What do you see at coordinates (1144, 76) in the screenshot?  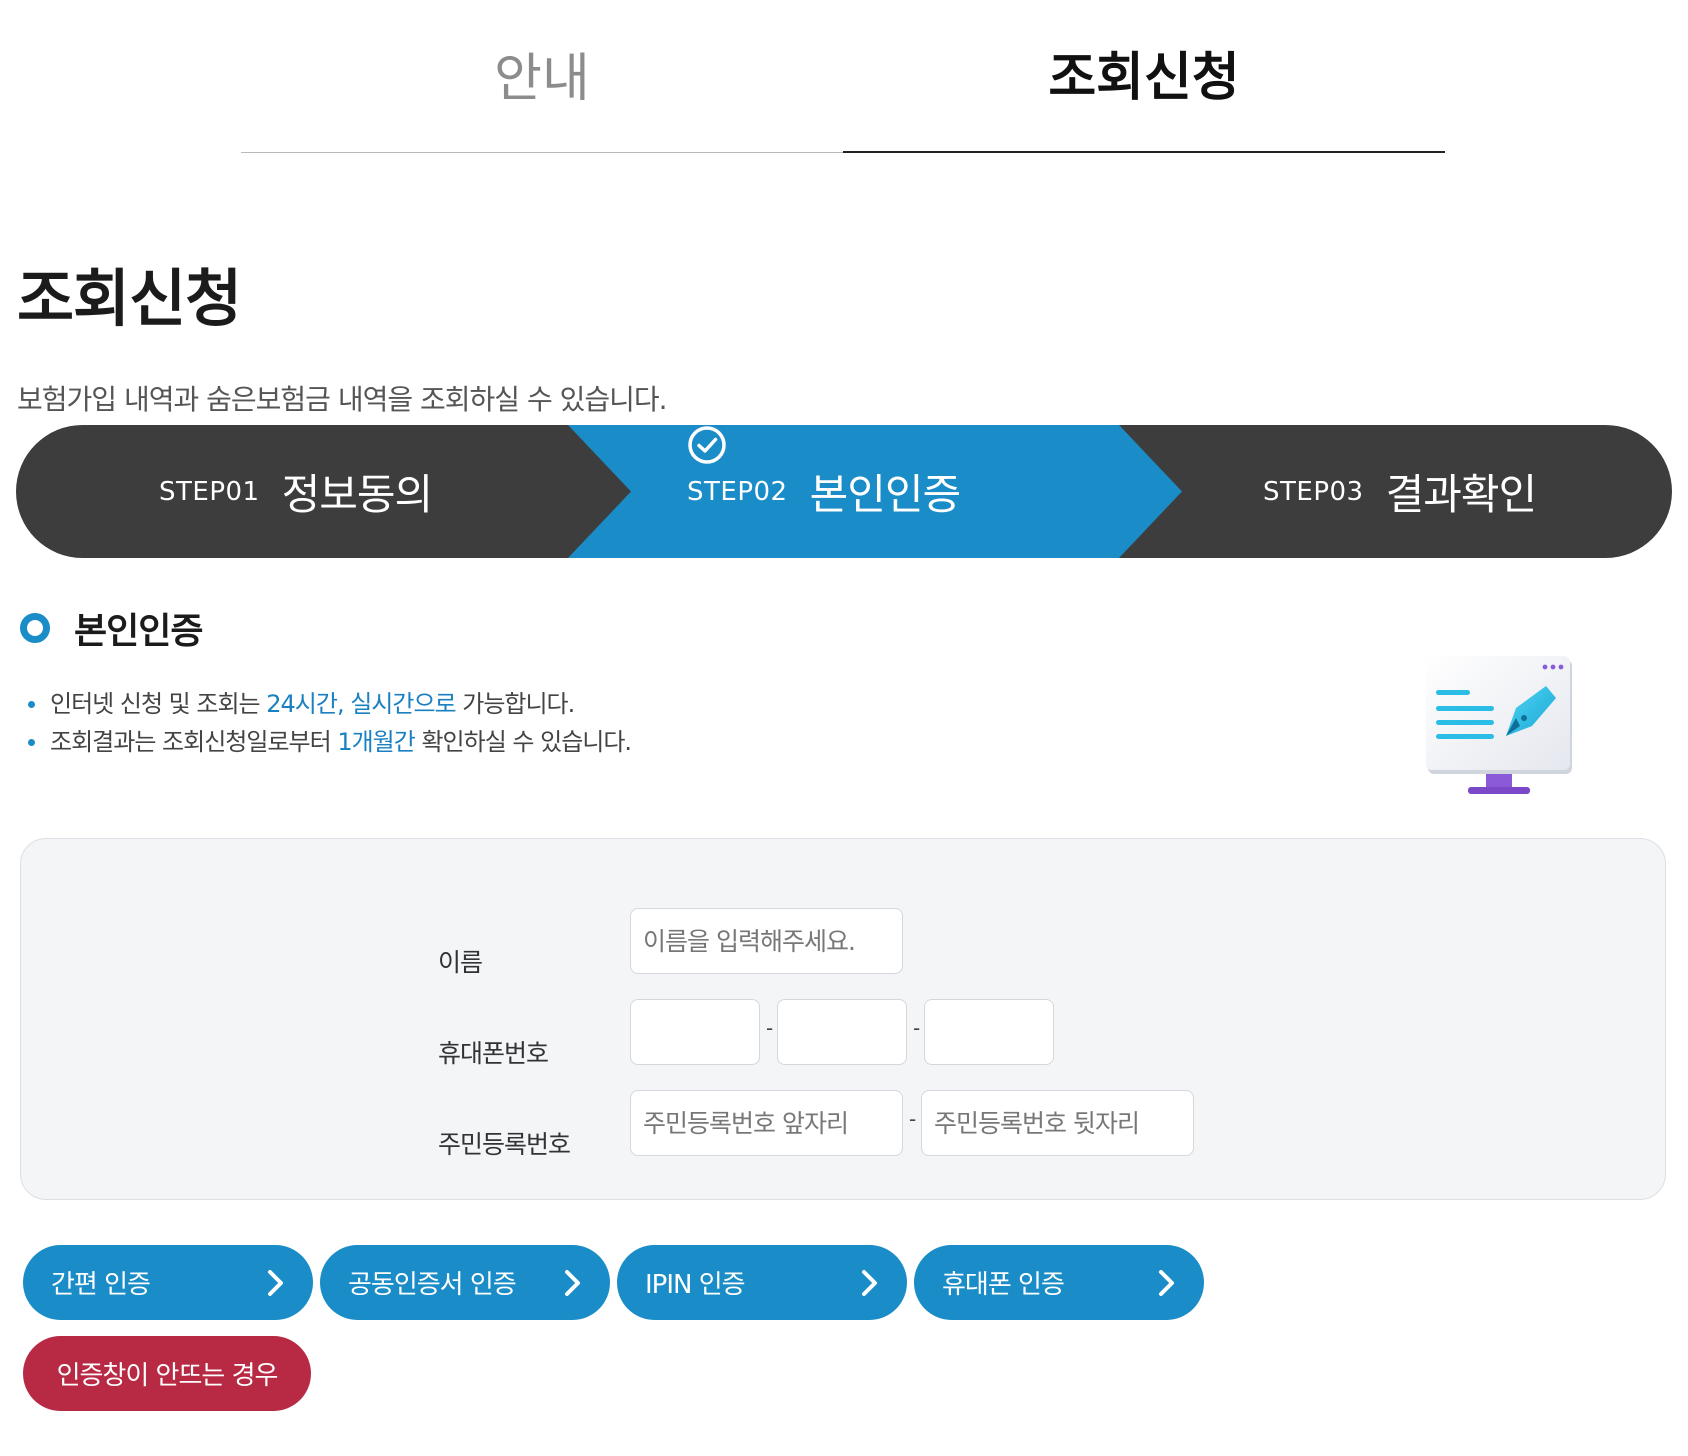 I see `tab-request: 조회신청` at bounding box center [1144, 76].